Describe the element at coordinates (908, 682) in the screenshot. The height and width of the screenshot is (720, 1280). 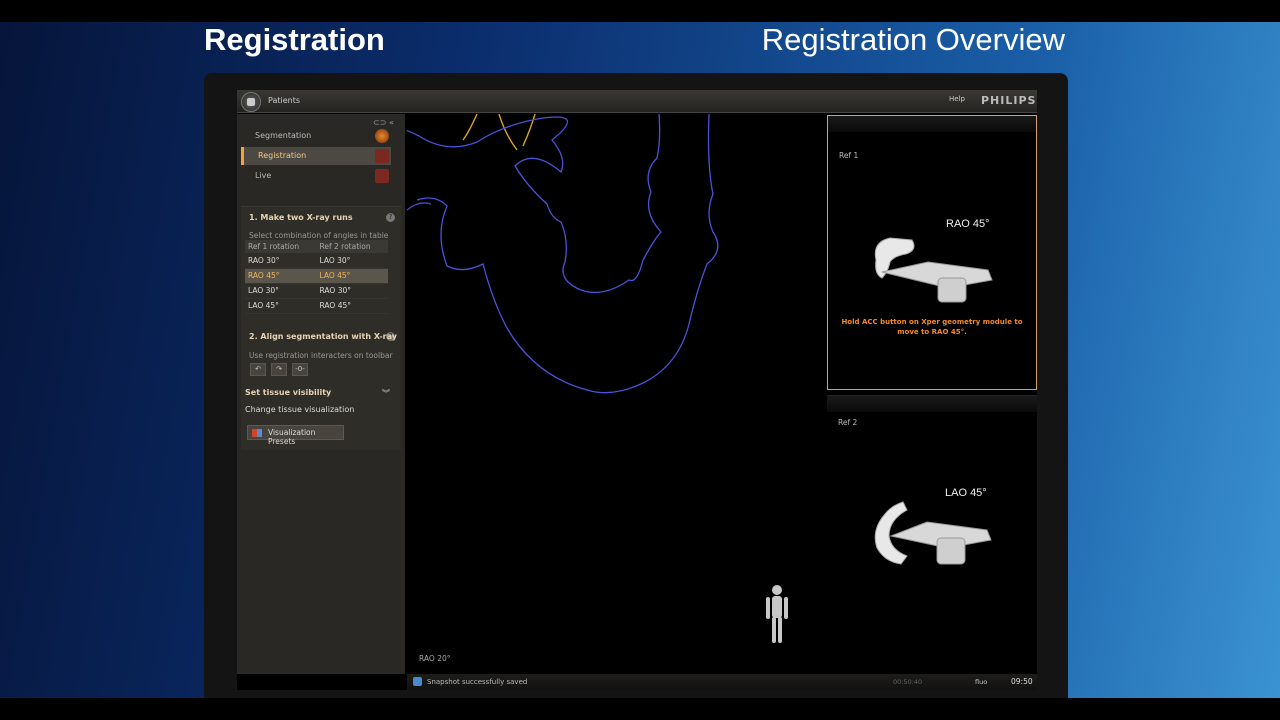
I see `elapsed-time: 00:50:40` at that location.